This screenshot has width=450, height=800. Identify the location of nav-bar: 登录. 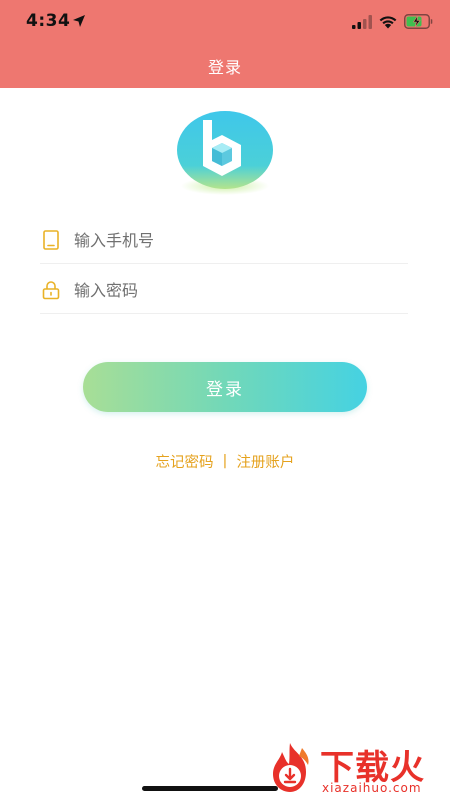
(225, 66).